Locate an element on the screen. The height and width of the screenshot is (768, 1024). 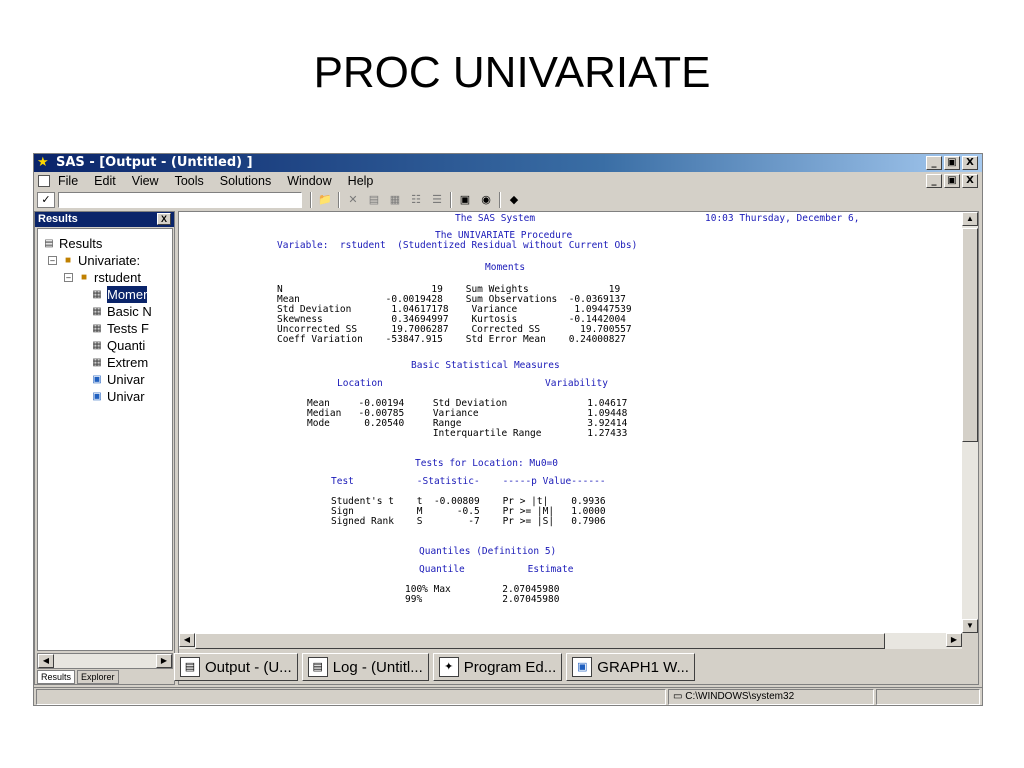
output-vertical-scrollbar: ▲ ▼ is located at coordinates (970, 422).